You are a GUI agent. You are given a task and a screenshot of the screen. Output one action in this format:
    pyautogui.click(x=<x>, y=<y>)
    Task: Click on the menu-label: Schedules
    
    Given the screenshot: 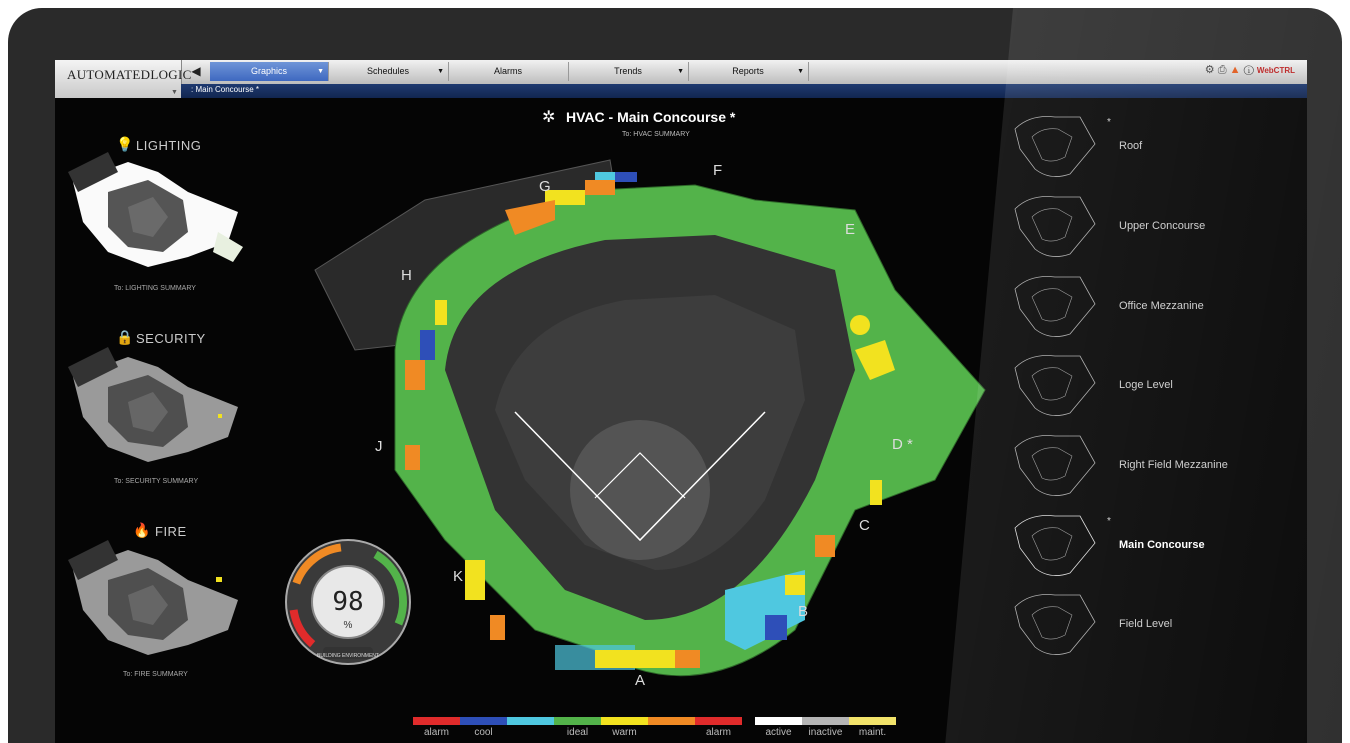 What is the action you would take?
    pyautogui.click(x=388, y=71)
    